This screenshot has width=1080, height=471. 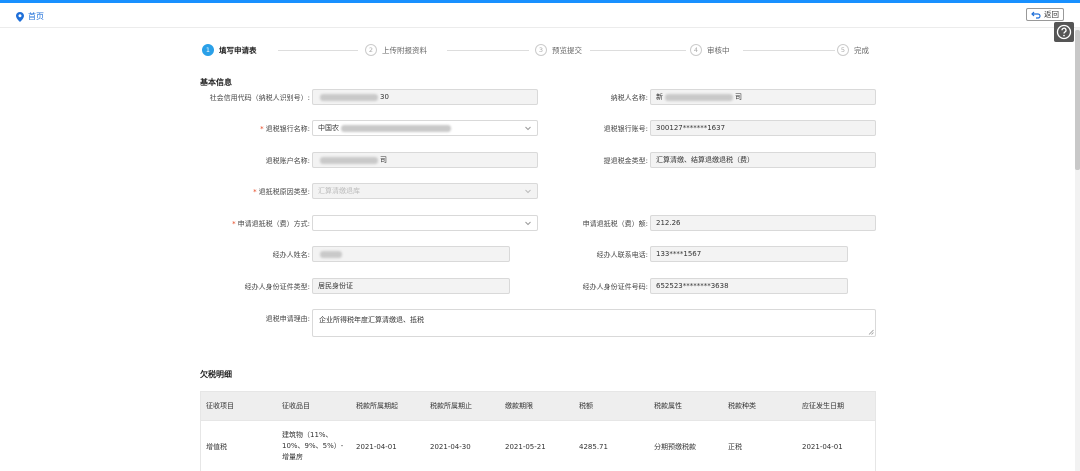 I want to click on reason-textarea: 企业所得税年度汇算清缴退、抵税, so click(x=594, y=323).